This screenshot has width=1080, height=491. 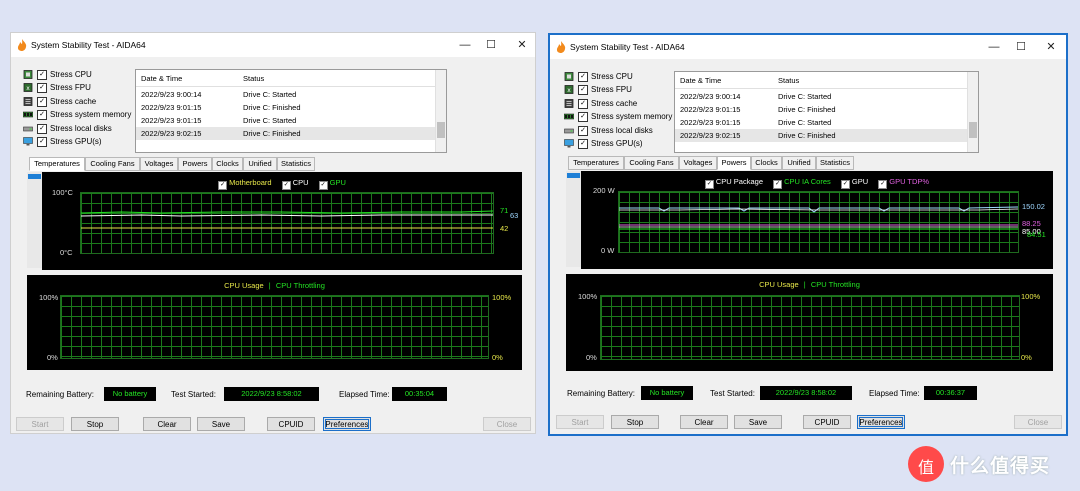 What do you see at coordinates (274, 285) in the screenshot?
I see `cpu-usage-legend: CPU Usage | CPU Throttling` at bounding box center [274, 285].